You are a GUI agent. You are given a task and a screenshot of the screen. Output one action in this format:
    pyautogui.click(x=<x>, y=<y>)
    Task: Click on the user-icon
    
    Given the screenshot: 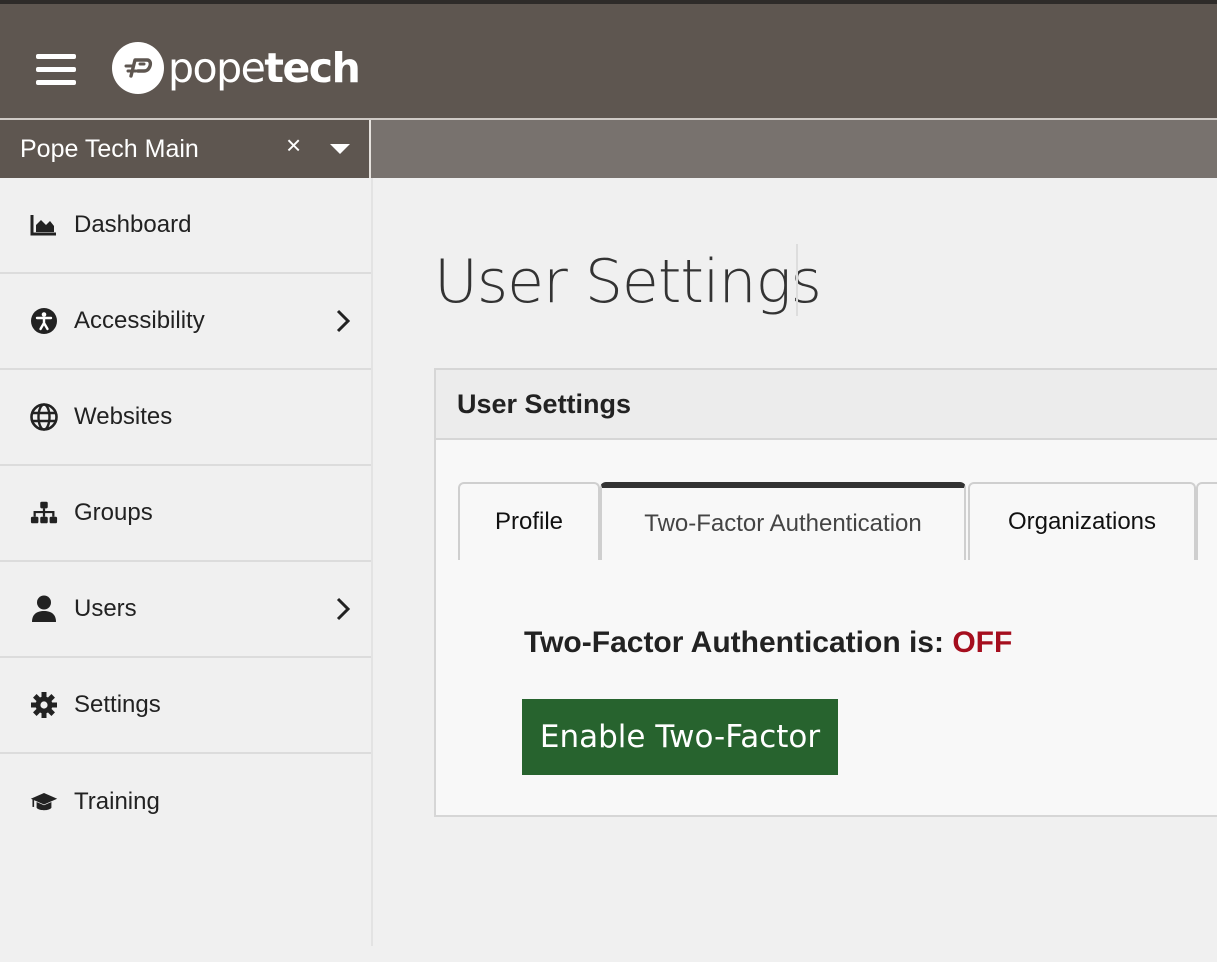 What is the action you would take?
    pyautogui.click(x=44, y=609)
    